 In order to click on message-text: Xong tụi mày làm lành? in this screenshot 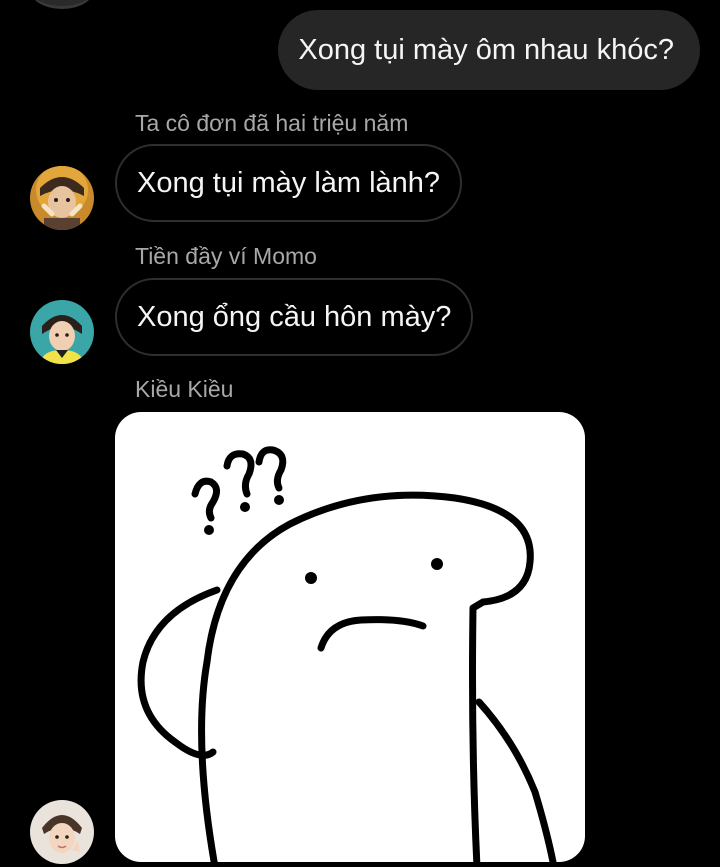, I will do `click(289, 183)`.